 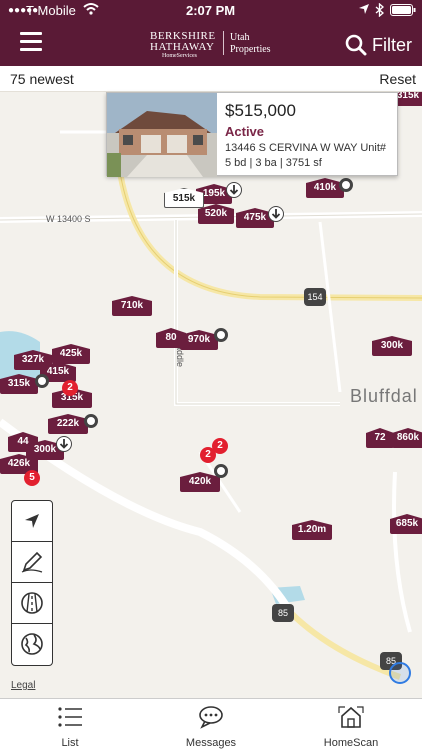 What do you see at coordinates (91, 10) in the screenshot?
I see `wifi-icon` at bounding box center [91, 10].